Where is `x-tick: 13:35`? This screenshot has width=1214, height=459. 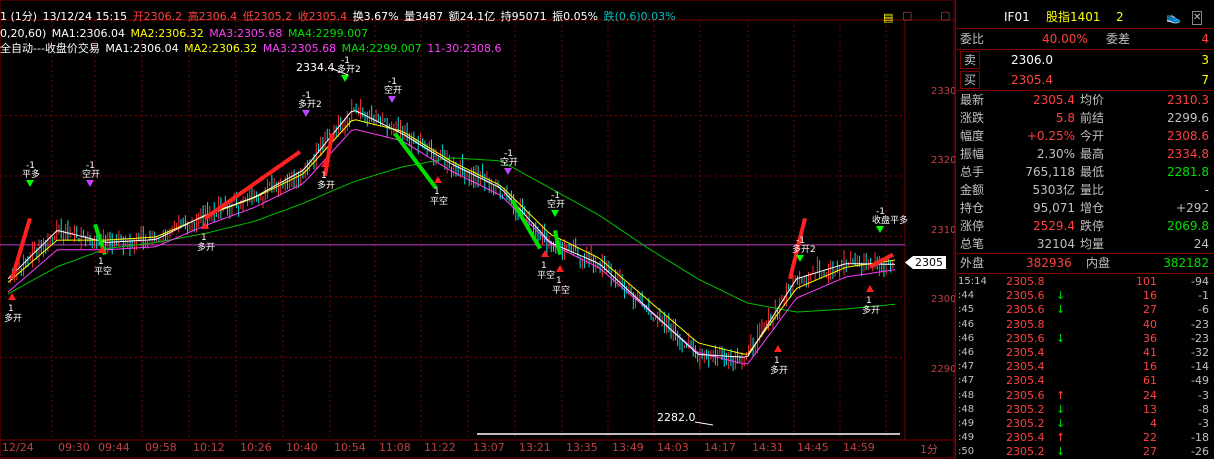 x-tick: 13:35 is located at coordinates (582, 447).